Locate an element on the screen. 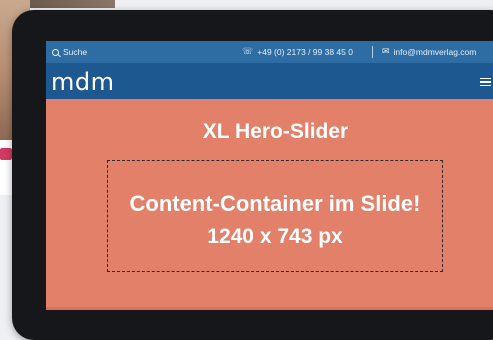 This screenshot has height=340, width=493. search-trigger: Suche is located at coordinates (69, 52).